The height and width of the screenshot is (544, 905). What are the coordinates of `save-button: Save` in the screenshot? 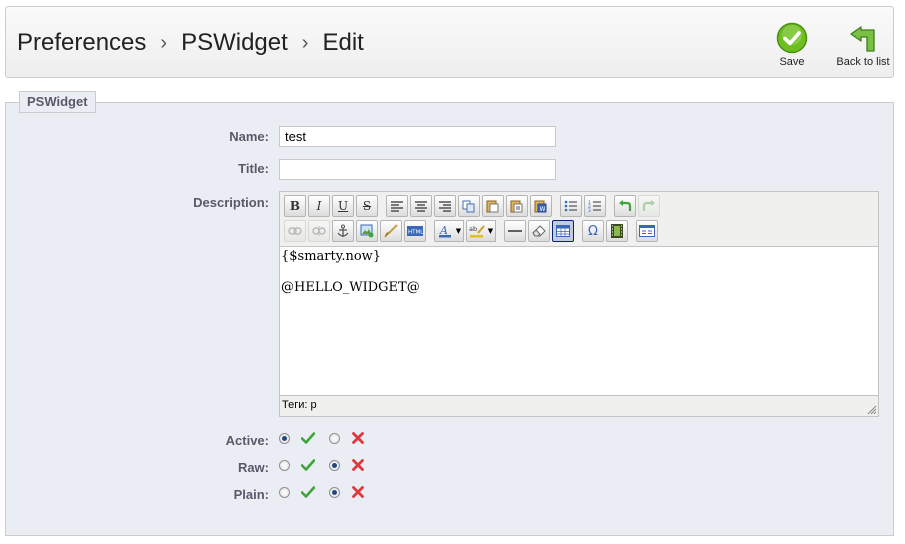 It's located at (792, 45).